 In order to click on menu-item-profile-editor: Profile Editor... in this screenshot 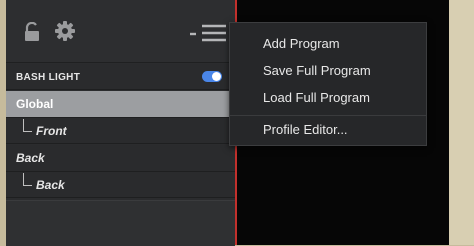, I will do `click(305, 129)`.